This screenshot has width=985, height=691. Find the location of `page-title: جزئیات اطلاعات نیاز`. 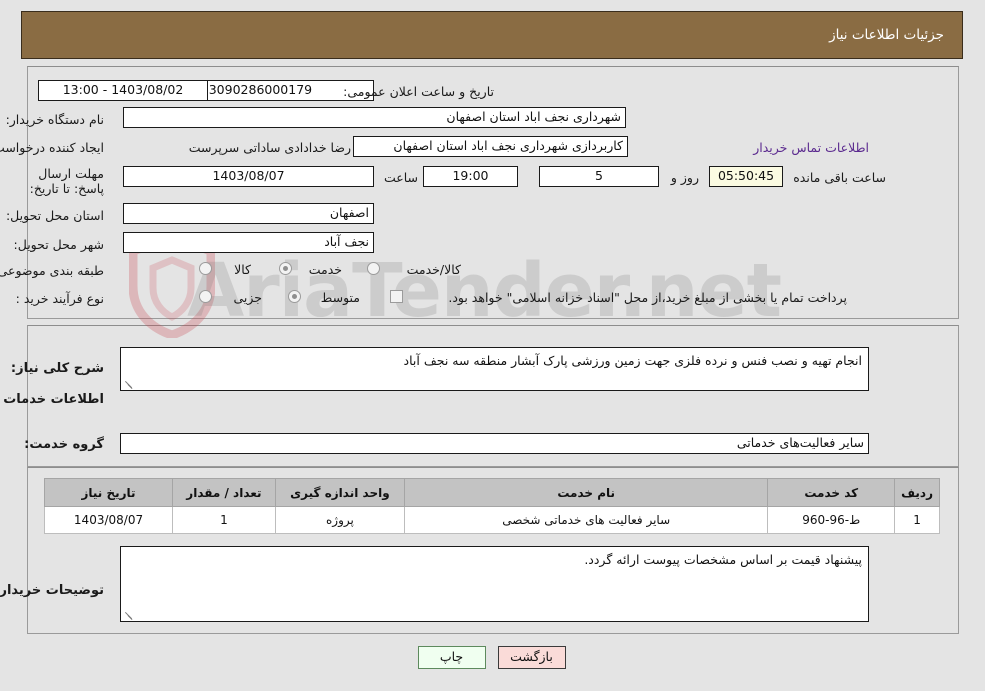

page-title: جزئیات اطلاعات نیاز is located at coordinates (887, 35).